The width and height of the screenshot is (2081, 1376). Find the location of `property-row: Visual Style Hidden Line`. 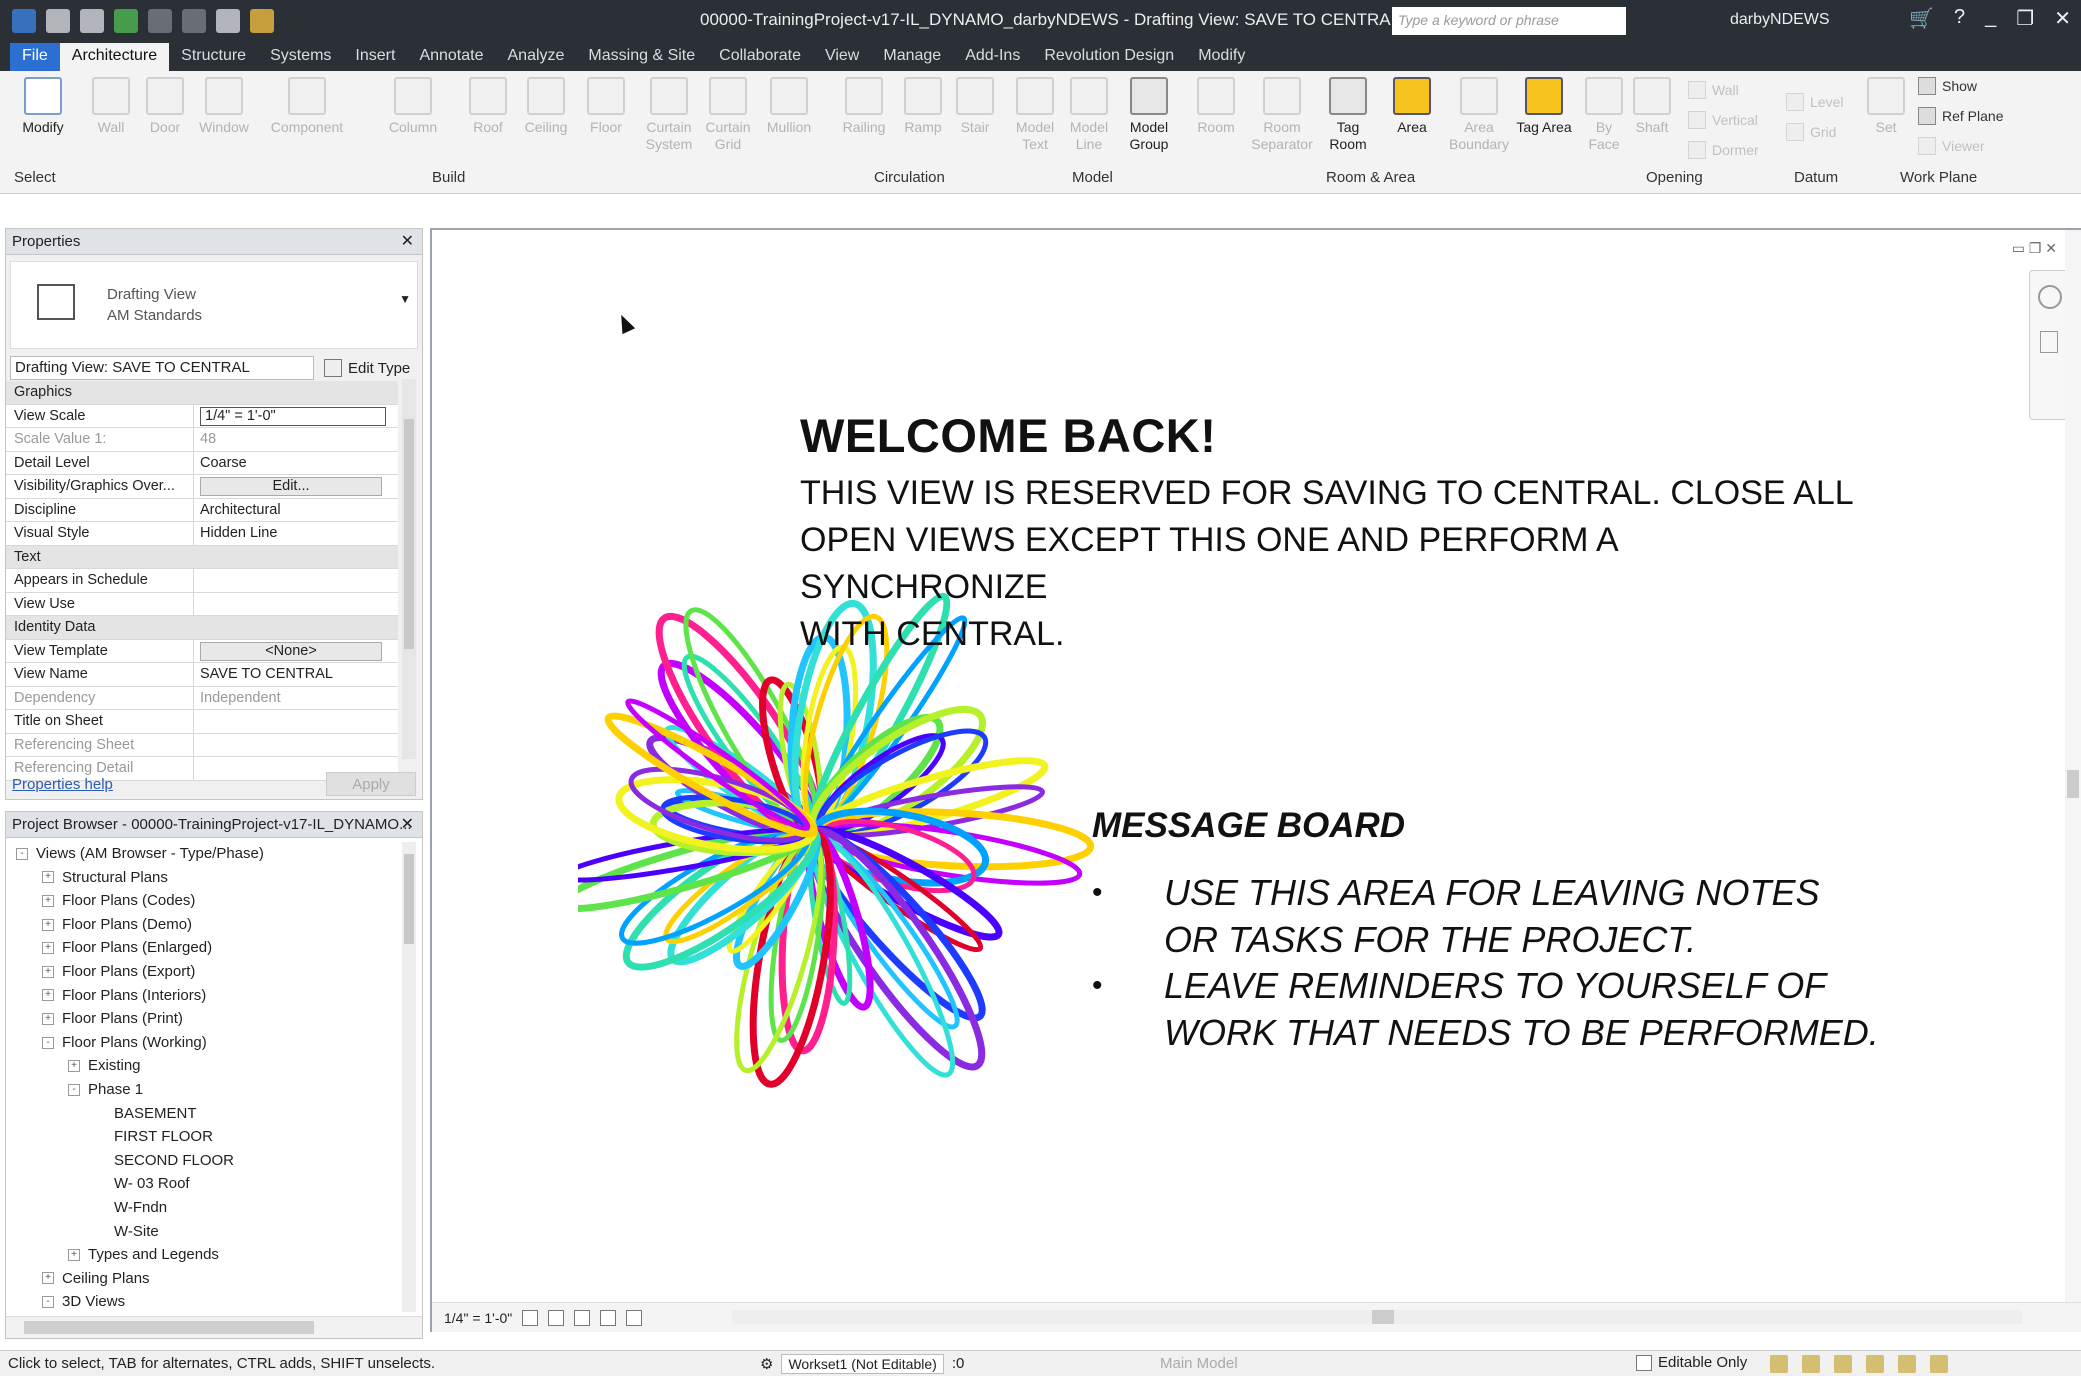

property-row: Visual Style Hidden Line is located at coordinates (202, 534).